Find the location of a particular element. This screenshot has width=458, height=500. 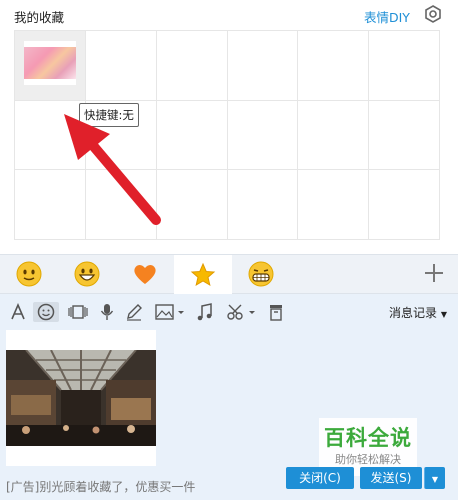

emoji-category-tabs is located at coordinates (229, 274).